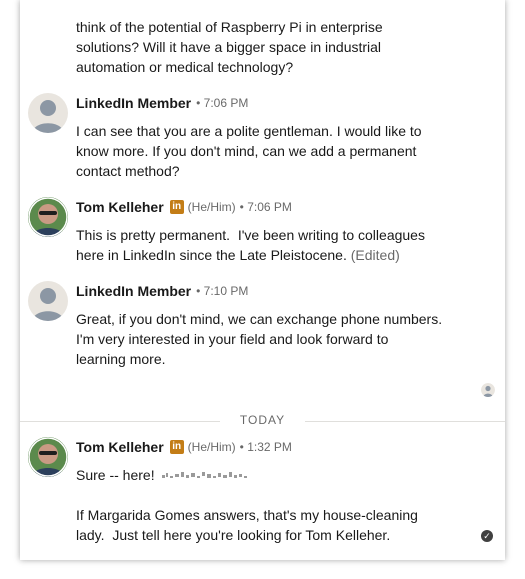 The width and height of the screenshot is (525, 579). Describe the element at coordinates (117, 475) in the screenshot. I see `message-body: Sure -- here!` at that location.